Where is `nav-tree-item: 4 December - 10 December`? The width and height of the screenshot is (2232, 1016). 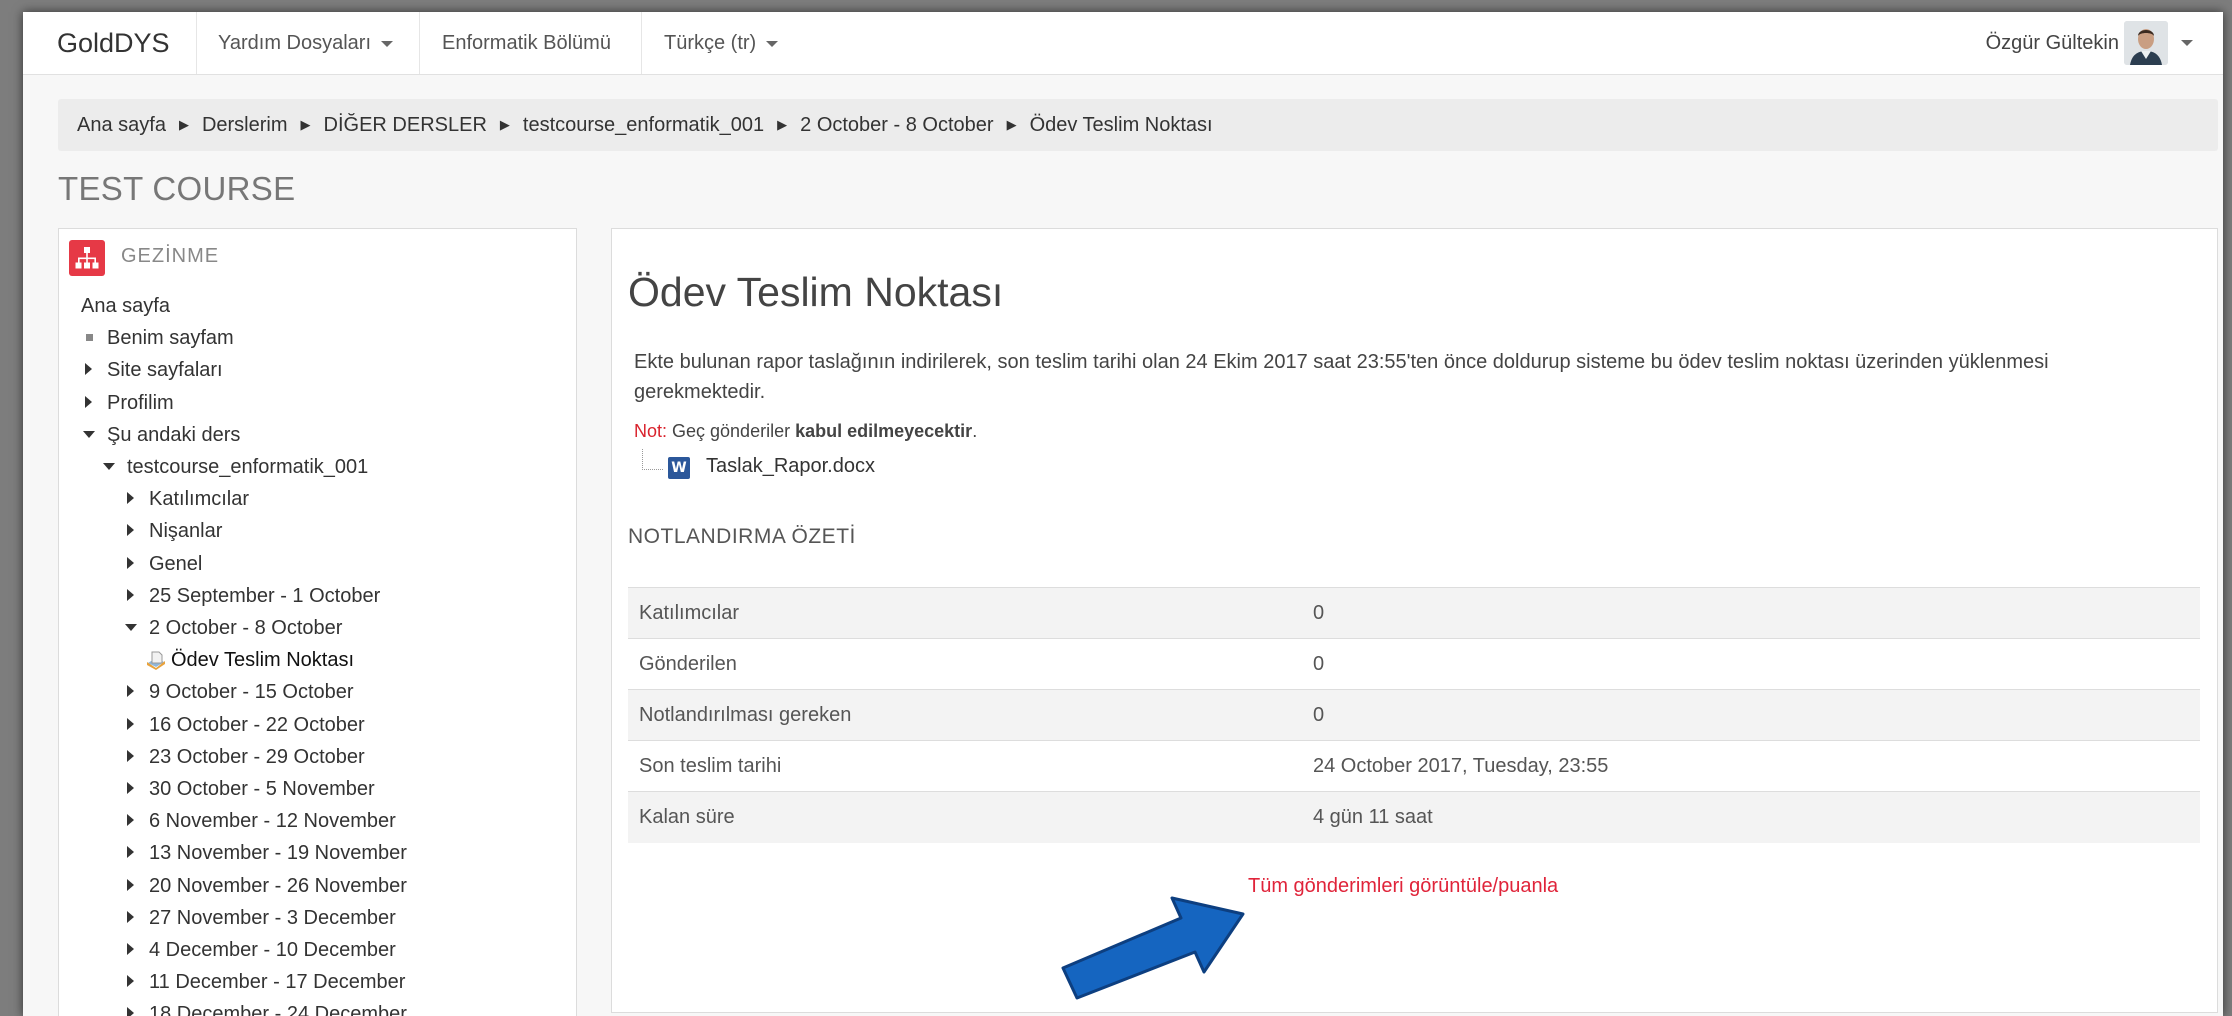 nav-tree-item: 4 December - 10 December is located at coordinates (309, 952).